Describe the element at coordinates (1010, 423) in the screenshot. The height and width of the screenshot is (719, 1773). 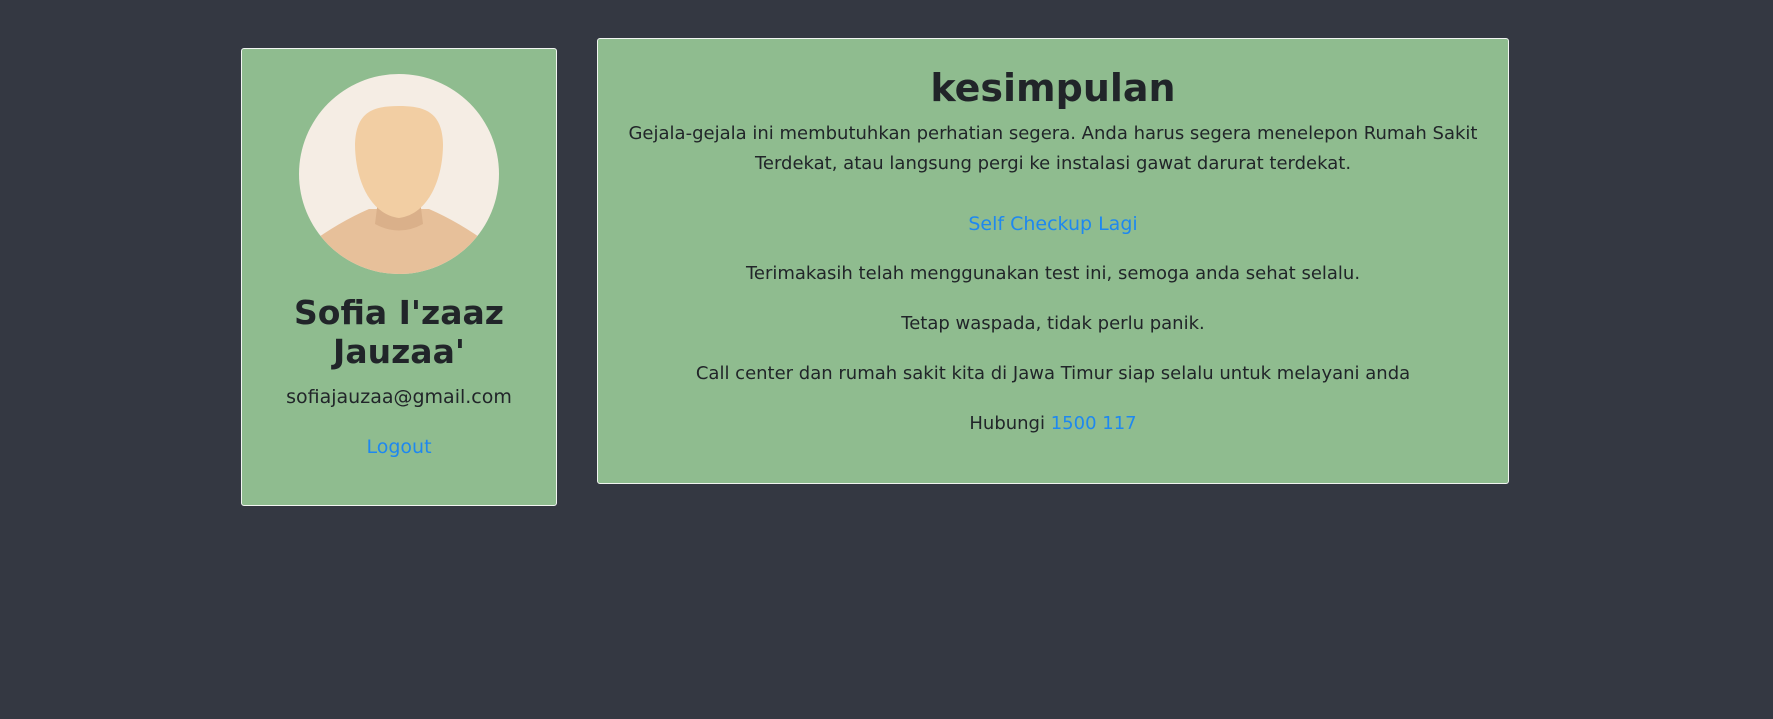
I see `contact-prefix: Hubungi` at that location.